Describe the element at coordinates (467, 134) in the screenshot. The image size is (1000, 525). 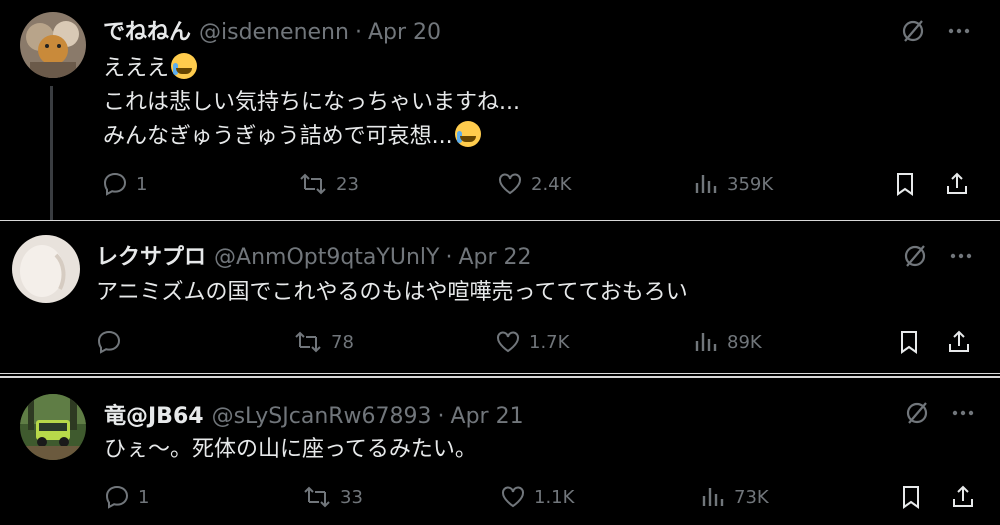
I see `crying-face-icon` at that location.